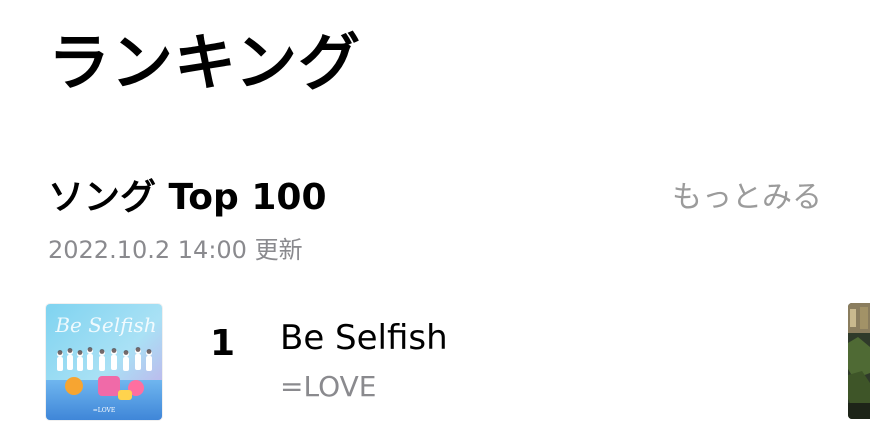 Image resolution: width=870 pixels, height=438 pixels. I want to click on album-artwork-image: Be Selfish =LOVE, so click(104, 362).